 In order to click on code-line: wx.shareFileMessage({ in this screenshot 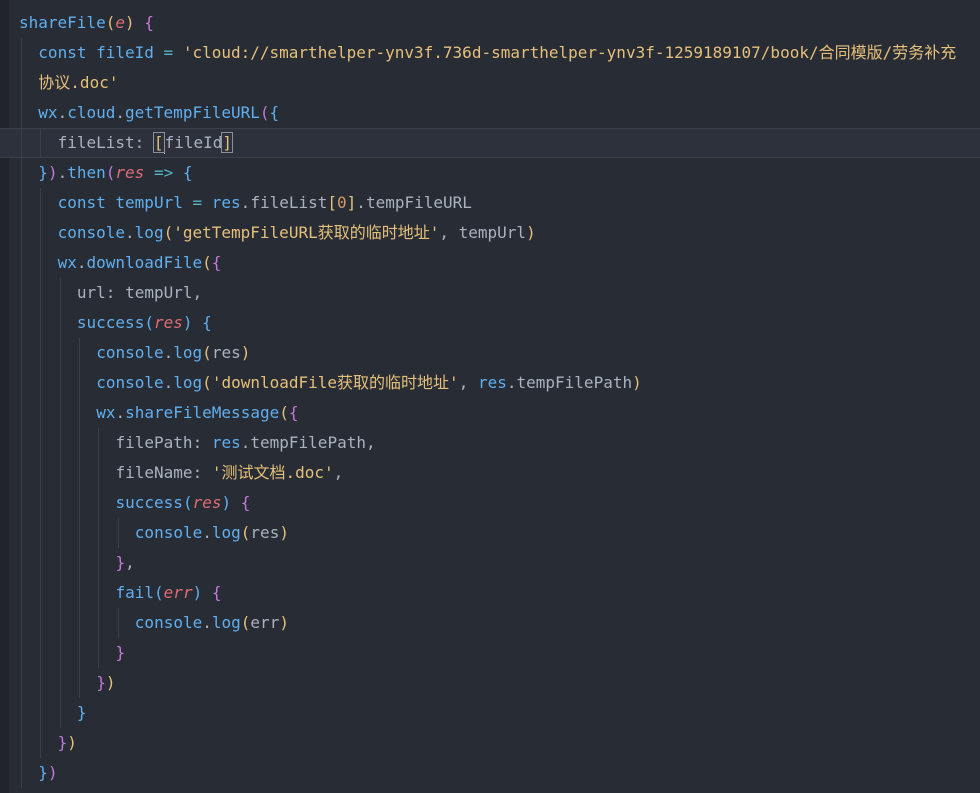, I will do `click(490, 413)`.